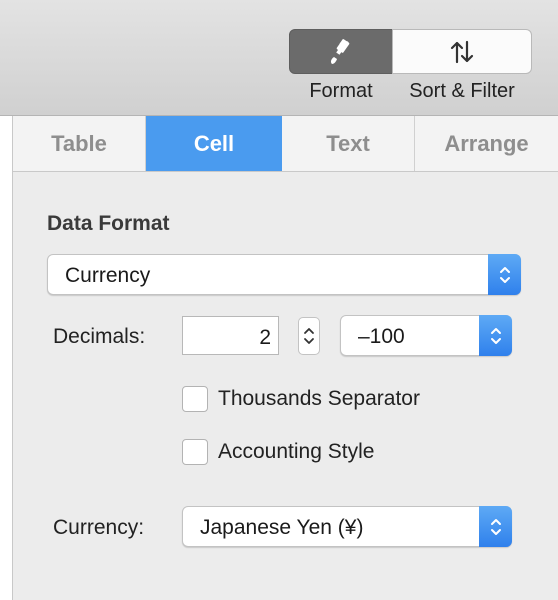  I want to click on currency-popup: Japanese Yen (¥), so click(347, 526).